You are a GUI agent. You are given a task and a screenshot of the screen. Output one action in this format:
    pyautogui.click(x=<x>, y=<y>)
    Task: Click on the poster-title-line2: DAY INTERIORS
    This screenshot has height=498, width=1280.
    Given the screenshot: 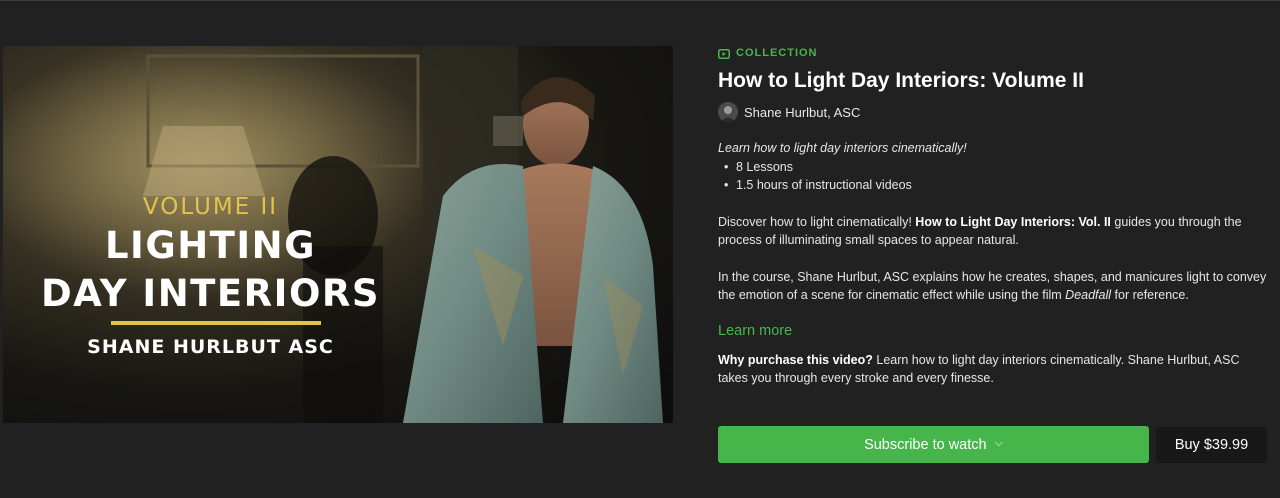 What is the action you would take?
    pyautogui.click(x=210, y=293)
    